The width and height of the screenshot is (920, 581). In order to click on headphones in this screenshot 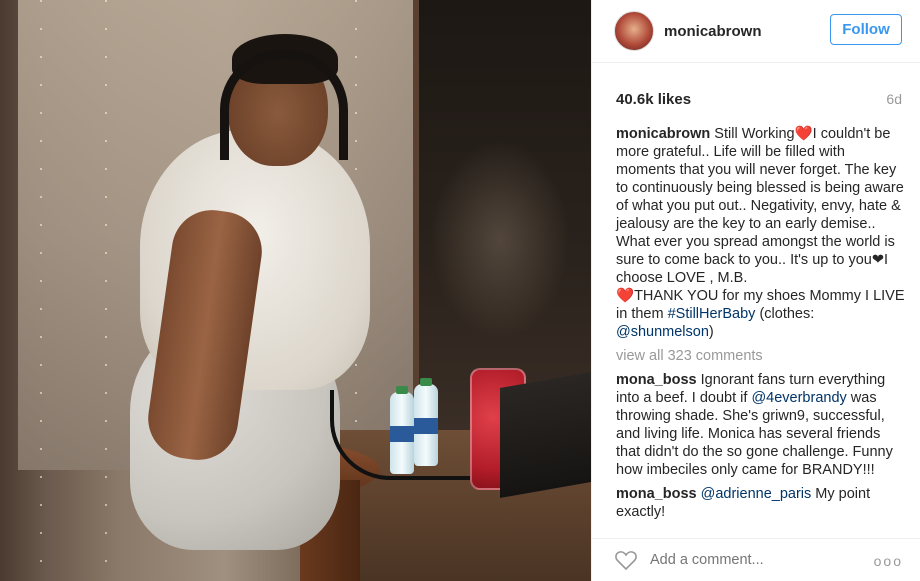, I will do `click(284, 105)`.